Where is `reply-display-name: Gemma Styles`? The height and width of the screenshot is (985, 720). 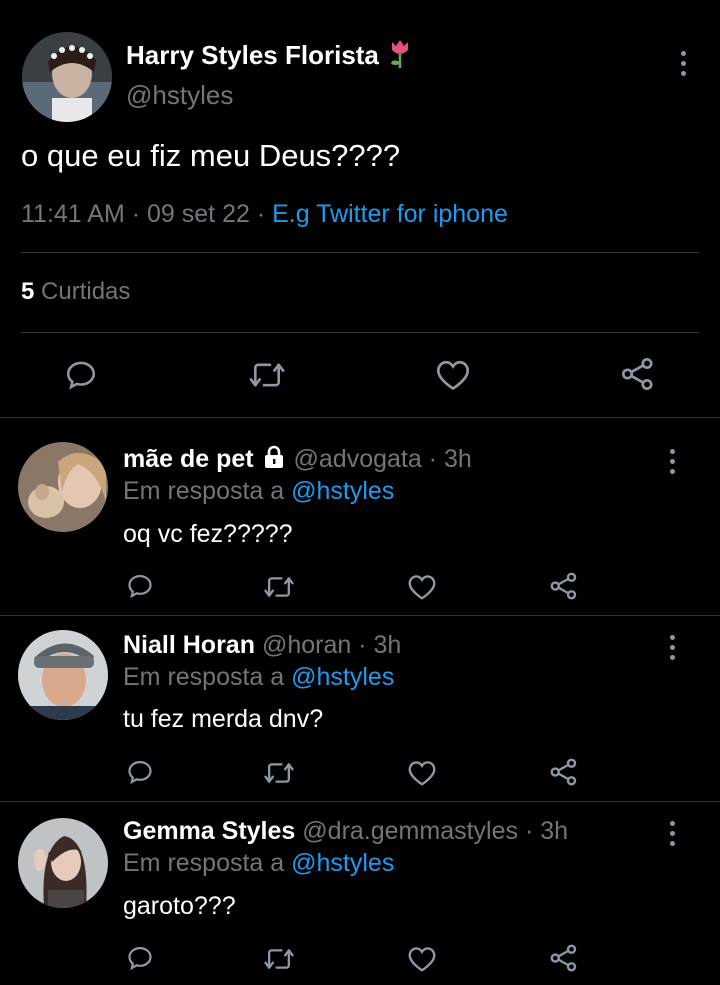
reply-display-name: Gemma Styles is located at coordinates (209, 831).